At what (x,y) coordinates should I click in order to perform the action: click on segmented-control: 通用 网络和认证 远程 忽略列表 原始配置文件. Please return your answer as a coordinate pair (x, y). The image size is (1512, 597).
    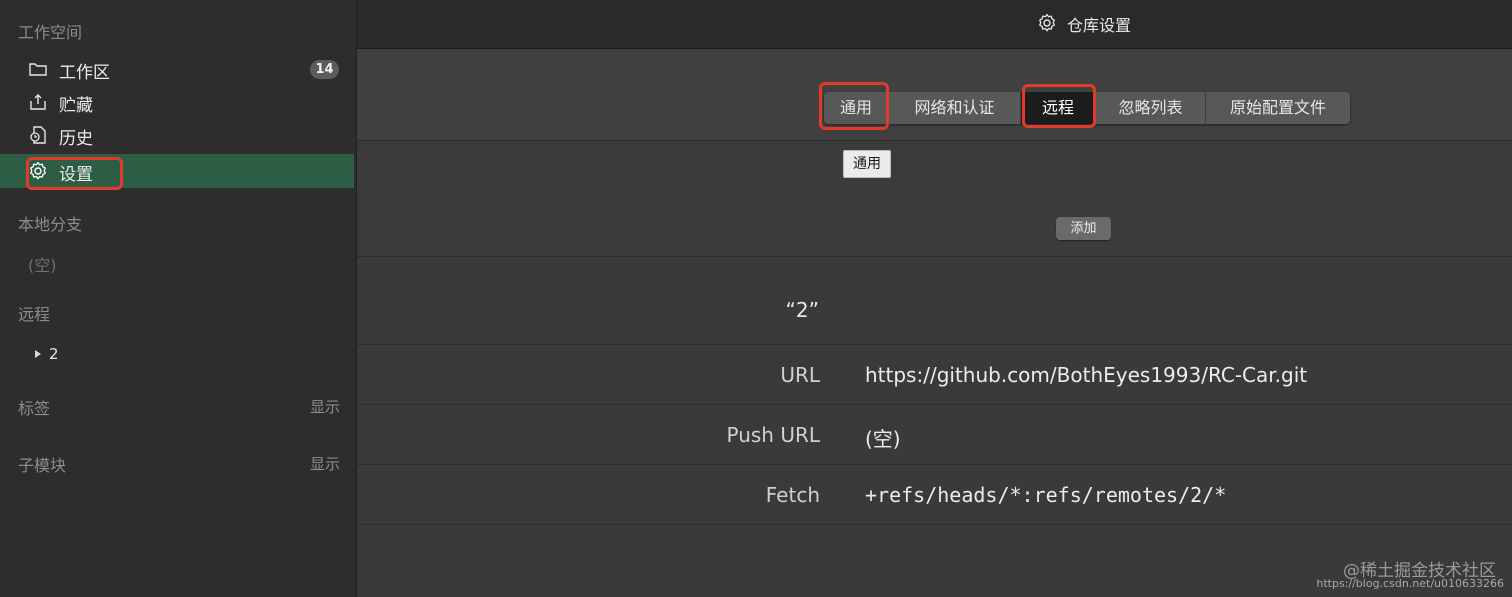
    Looking at the image, I should click on (1087, 108).